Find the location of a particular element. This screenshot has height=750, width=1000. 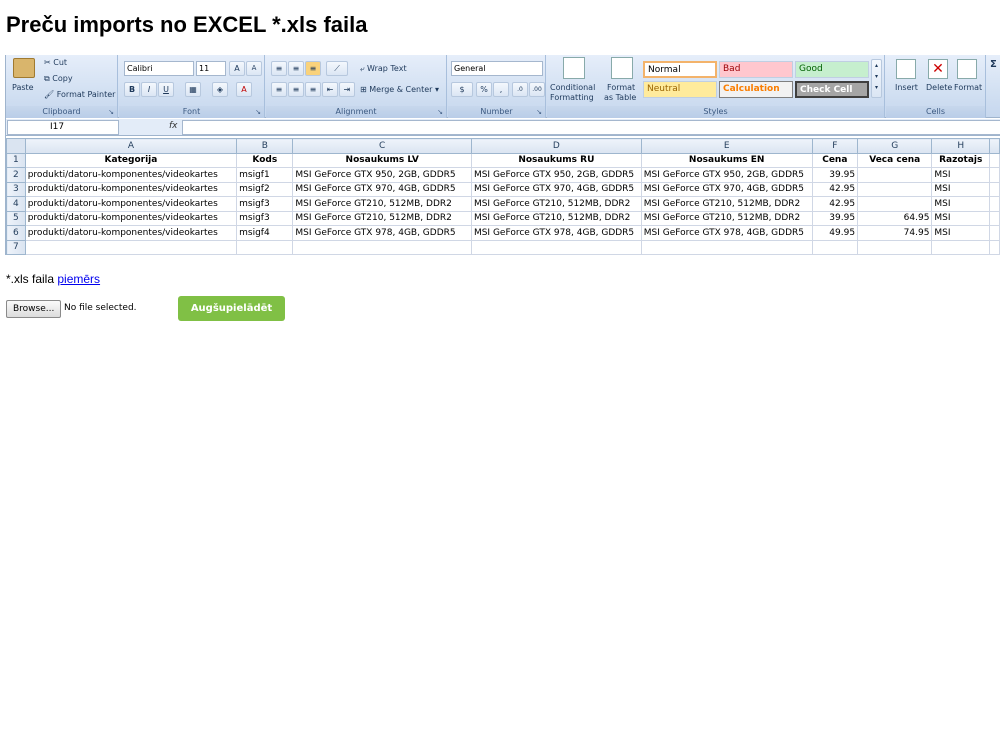

fill-color-icon: ◈ is located at coordinates (220, 89).